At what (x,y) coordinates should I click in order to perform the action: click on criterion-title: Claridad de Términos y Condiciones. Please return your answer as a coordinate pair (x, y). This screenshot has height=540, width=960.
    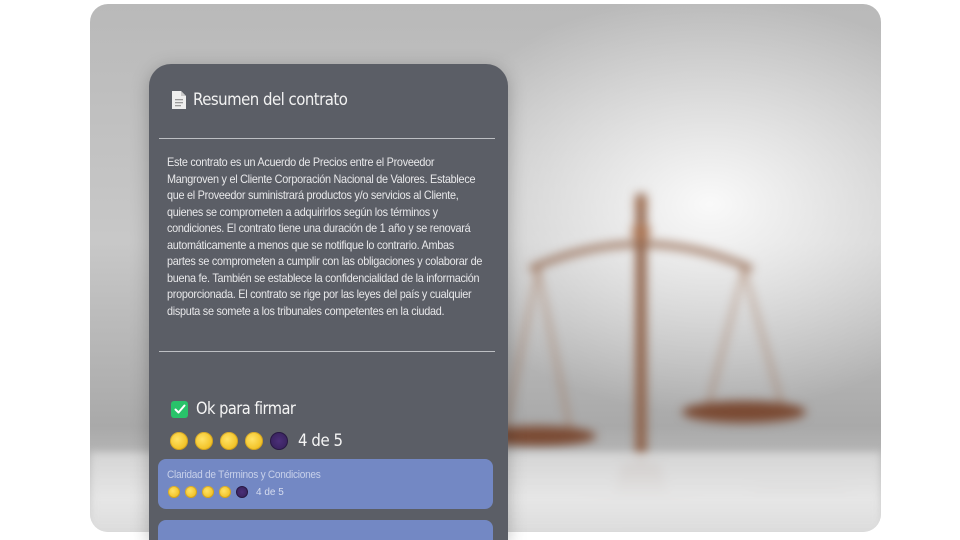
    Looking at the image, I should click on (244, 475).